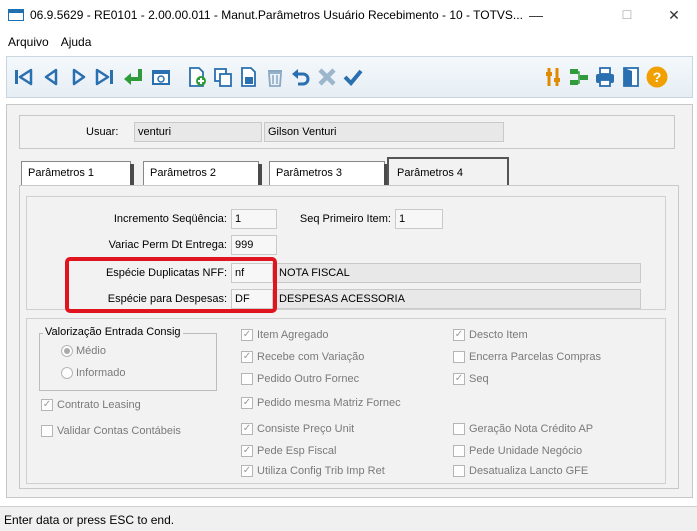 This screenshot has width=697, height=531. Describe the element at coordinates (345, 219) in the screenshot. I see `seq-primeiro-label: Seq Primeiro Item:` at that location.